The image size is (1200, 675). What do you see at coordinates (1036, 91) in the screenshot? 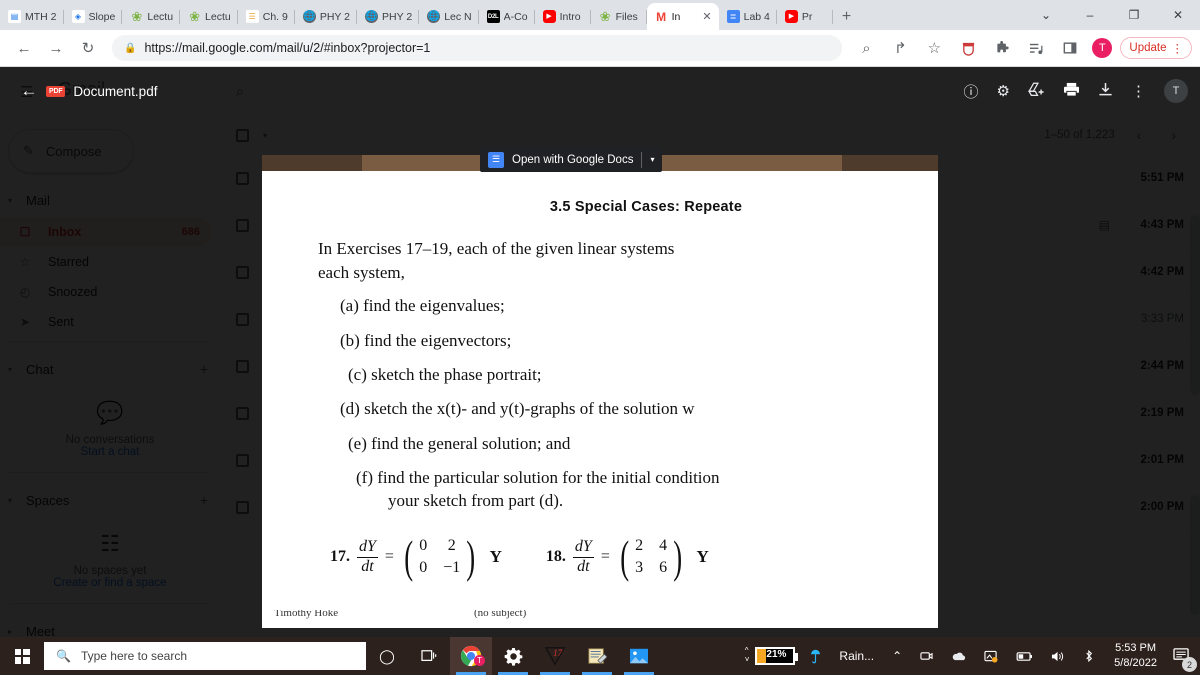
I see `add-to-drive-icon` at bounding box center [1036, 91].